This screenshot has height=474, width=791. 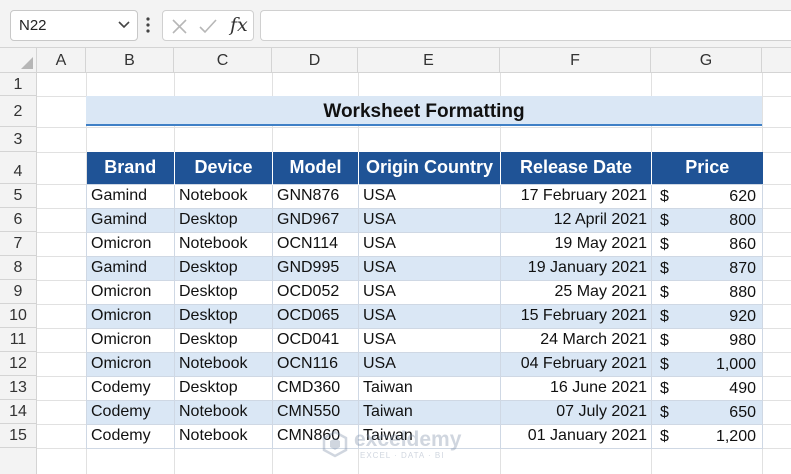 What do you see at coordinates (18, 268) in the screenshot?
I see `row-header-8: 8` at bounding box center [18, 268].